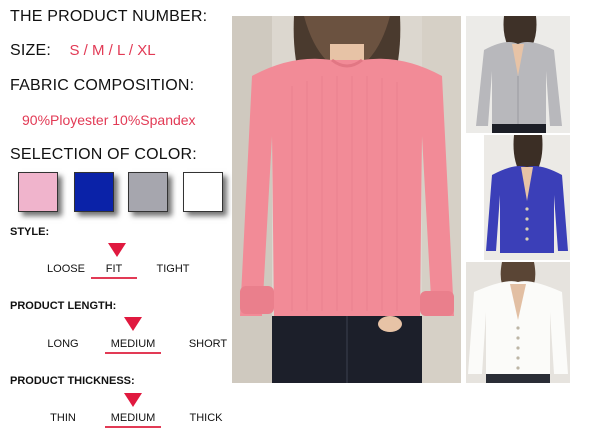  I want to click on length-label: PRODUCT LENGTH:, so click(63, 306).